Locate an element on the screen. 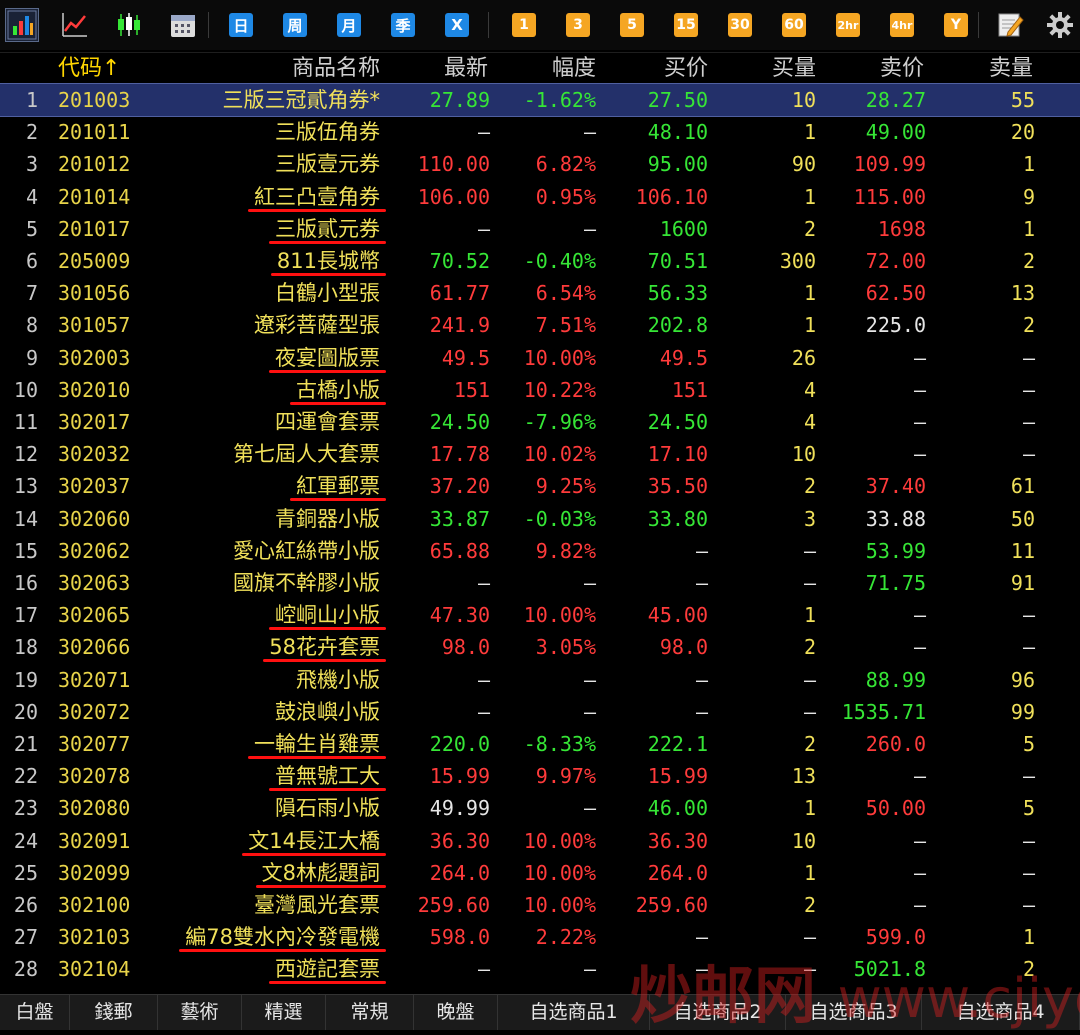 Image resolution: width=1080 pixels, height=1035 pixels. row-bid-price: 98.0 is located at coordinates (683, 647).